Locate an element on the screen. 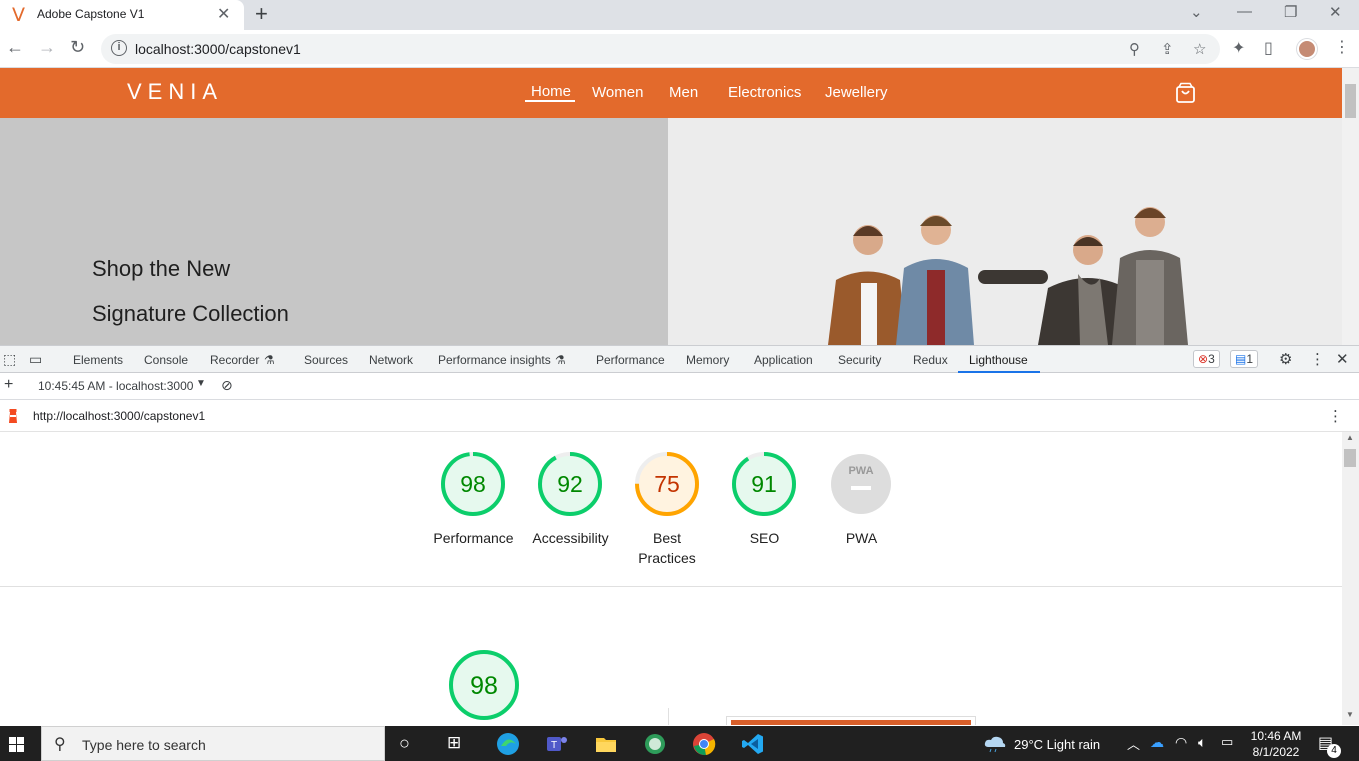 Image resolution: width=1359 pixels, height=761 pixels. tab-security: Security is located at coordinates (859, 360).